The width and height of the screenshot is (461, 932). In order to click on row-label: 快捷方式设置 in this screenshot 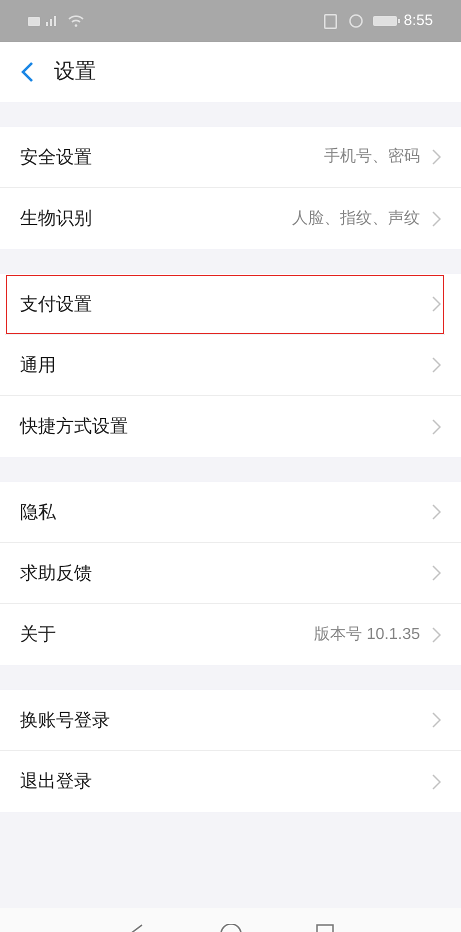, I will do `click(74, 426)`.